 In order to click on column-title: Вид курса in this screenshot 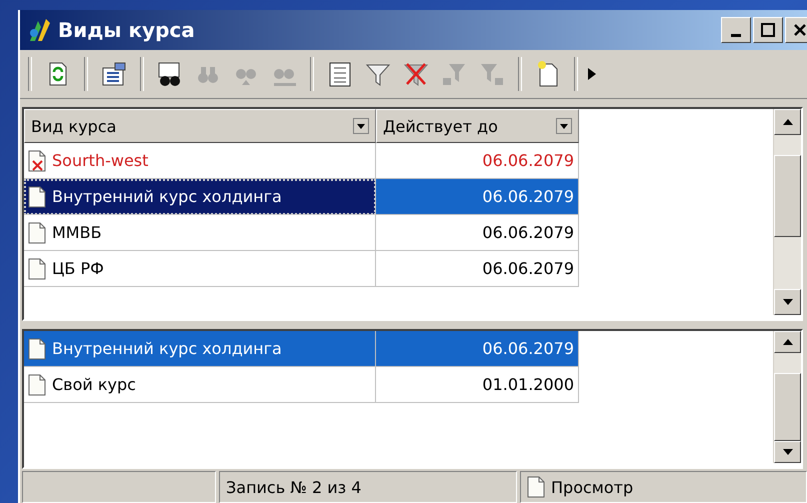, I will do `click(74, 126)`.